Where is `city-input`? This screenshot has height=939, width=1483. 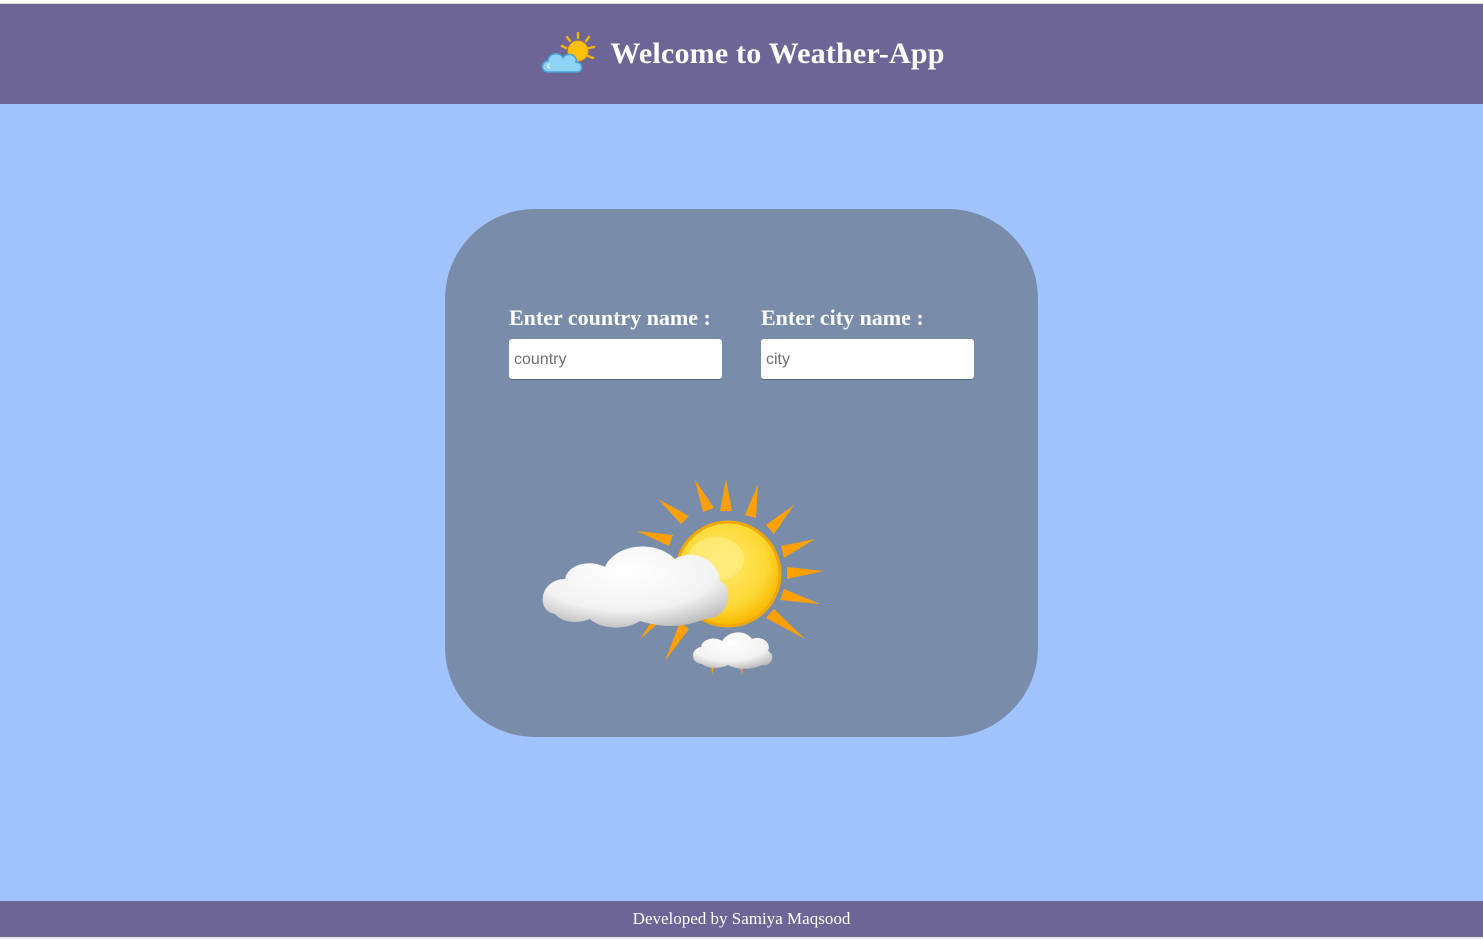
city-input is located at coordinates (867, 359).